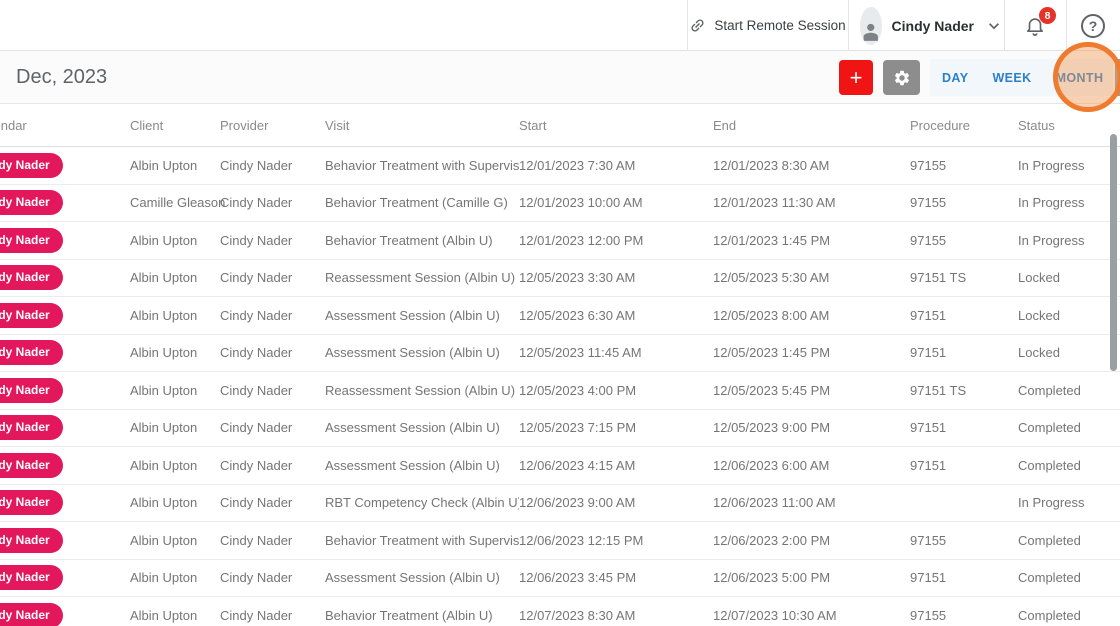 Image resolution: width=1120 pixels, height=626 pixels. Describe the element at coordinates (774, 503) in the screenshot. I see `end-cell: 12/06/2023 11:00 AM` at that location.